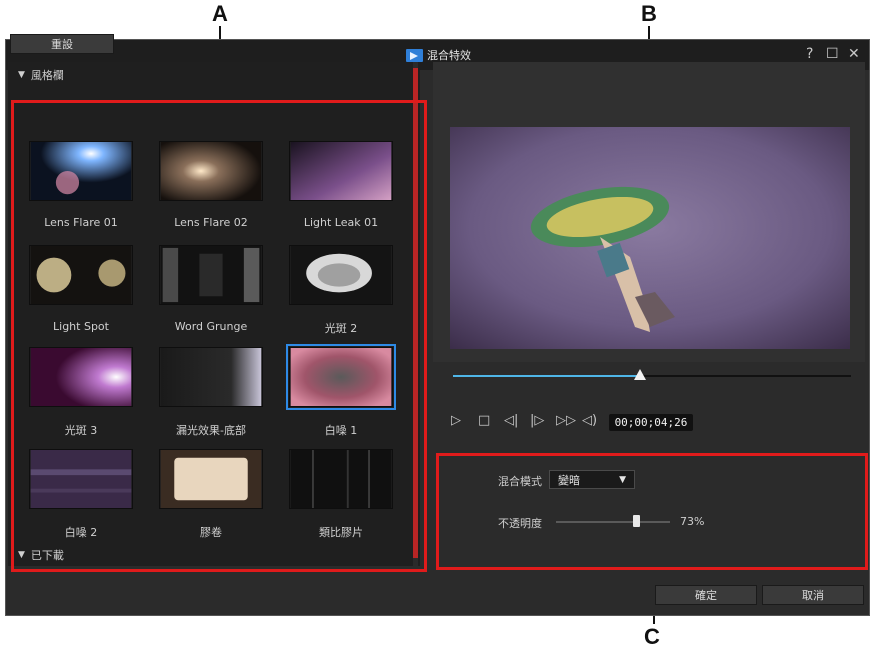 The image size is (878, 651). Describe the element at coordinates (211, 377) in the screenshot. I see `effect-thumb-light-leak-bottom` at that location.